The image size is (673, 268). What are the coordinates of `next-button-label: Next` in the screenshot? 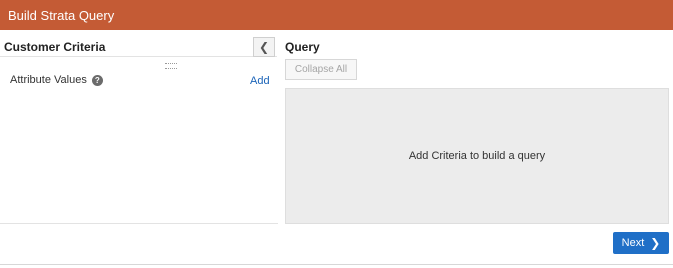 It's located at (633, 243).